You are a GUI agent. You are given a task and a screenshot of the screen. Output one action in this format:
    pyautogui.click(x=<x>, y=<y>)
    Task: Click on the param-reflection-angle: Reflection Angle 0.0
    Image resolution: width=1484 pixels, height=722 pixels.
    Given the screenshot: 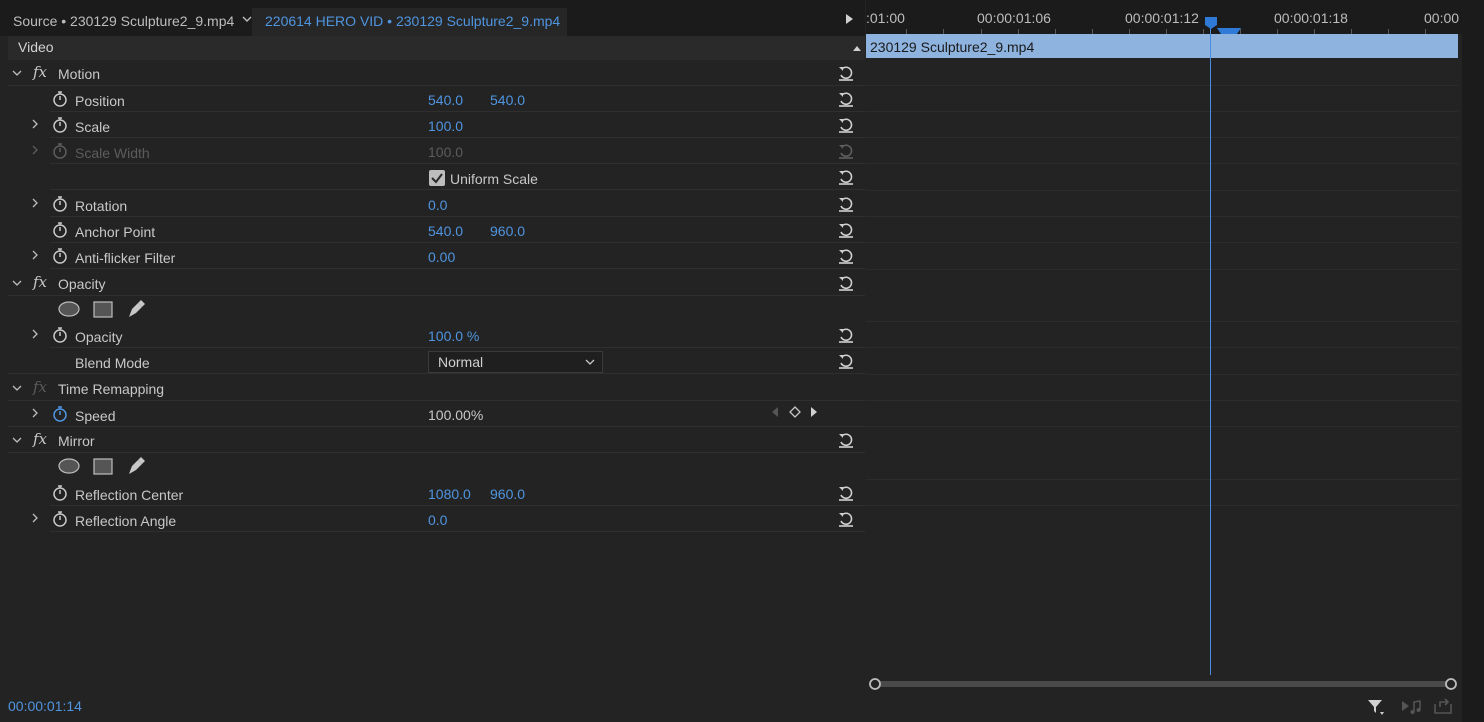 What is the action you would take?
    pyautogui.click(x=436, y=519)
    